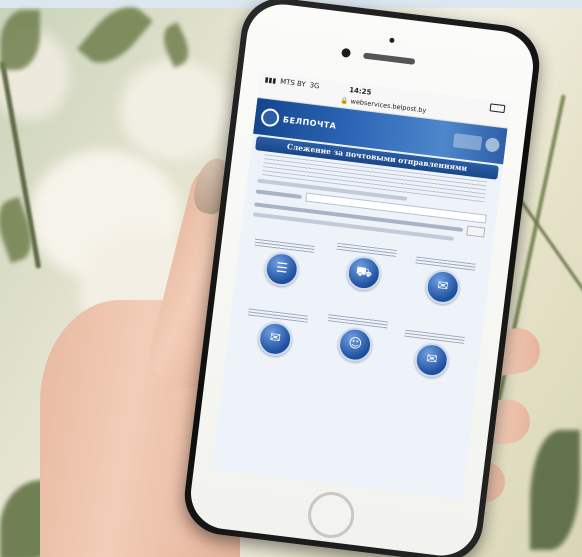 The height and width of the screenshot is (557, 582). I want to click on clock: 14:25, so click(360, 91).